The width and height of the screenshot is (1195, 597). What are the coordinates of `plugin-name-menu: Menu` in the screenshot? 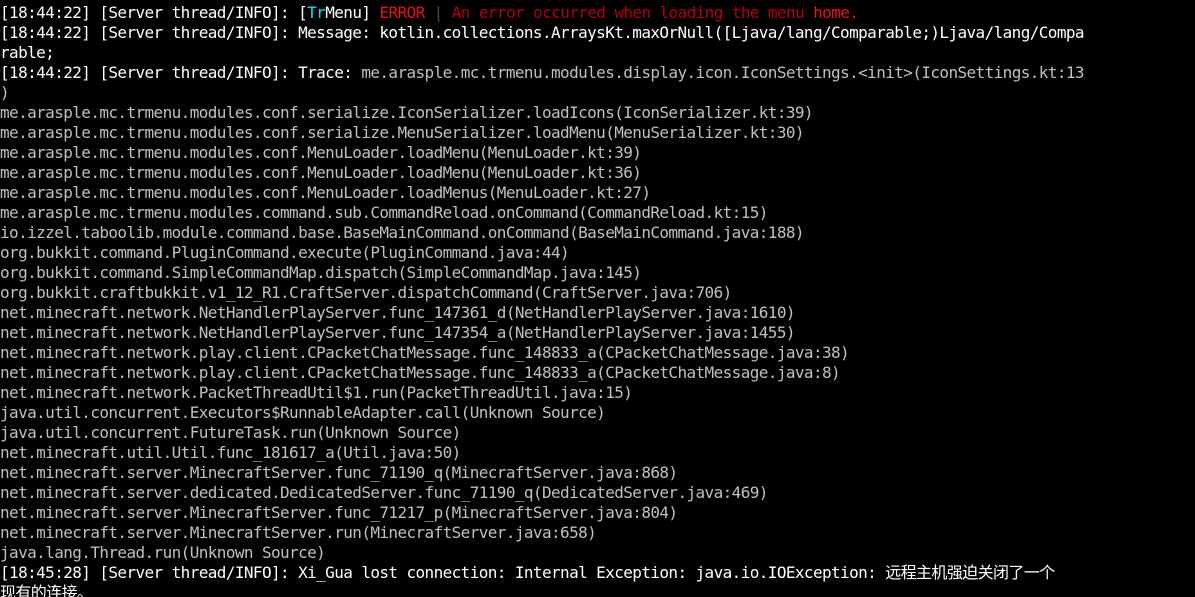 It's located at (343, 12).